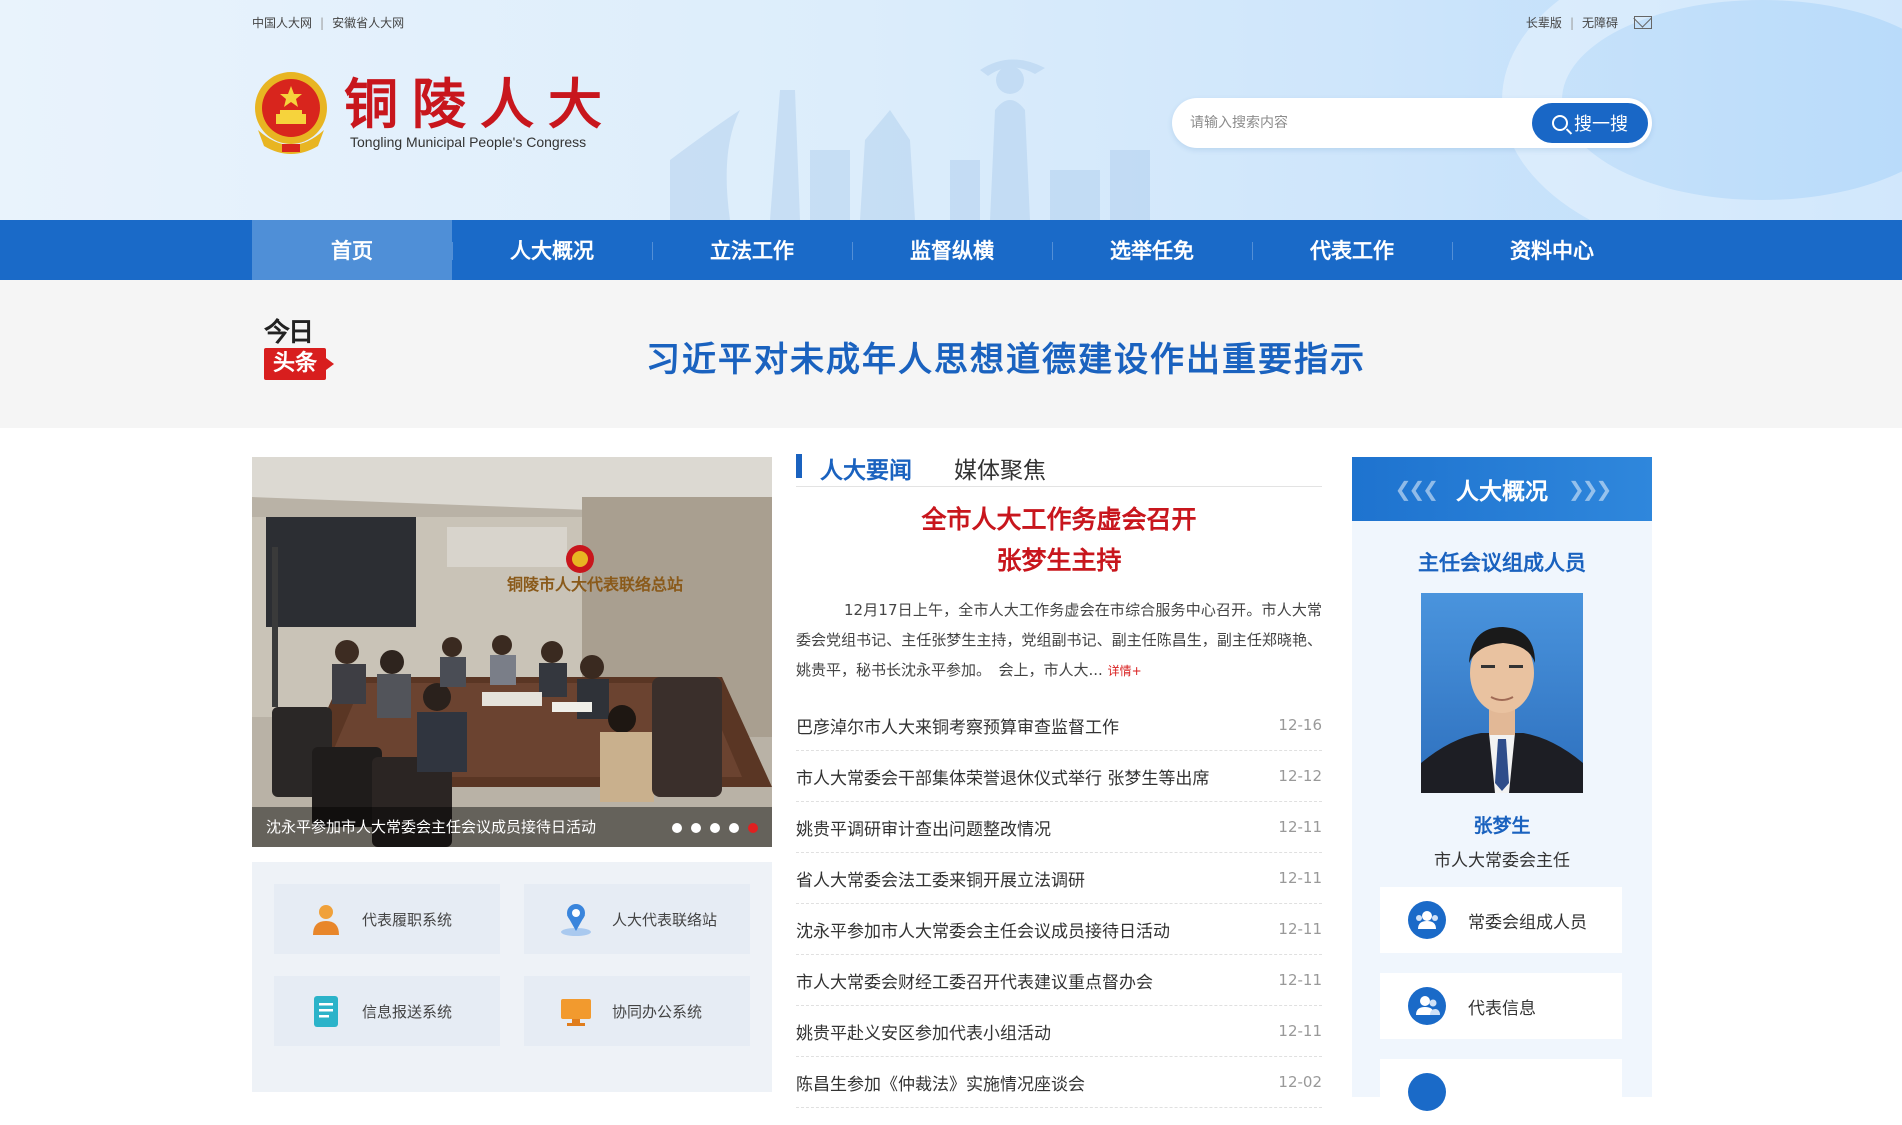 This screenshot has width=1902, height=1125. Describe the element at coordinates (1527, 922) in the screenshot. I see `side-button-label: 常委会组成人员` at that location.